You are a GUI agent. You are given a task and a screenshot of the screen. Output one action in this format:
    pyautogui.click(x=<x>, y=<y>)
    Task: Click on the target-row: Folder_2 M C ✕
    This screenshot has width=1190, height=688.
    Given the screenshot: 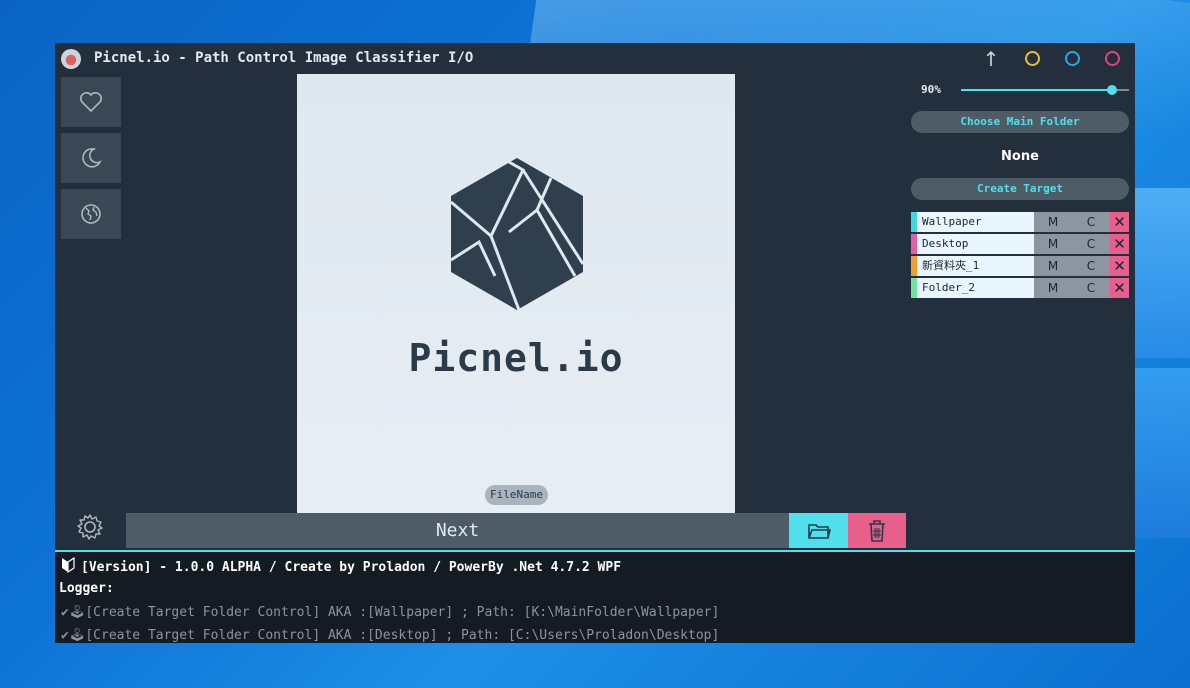 What is the action you would take?
    pyautogui.click(x=1020, y=288)
    